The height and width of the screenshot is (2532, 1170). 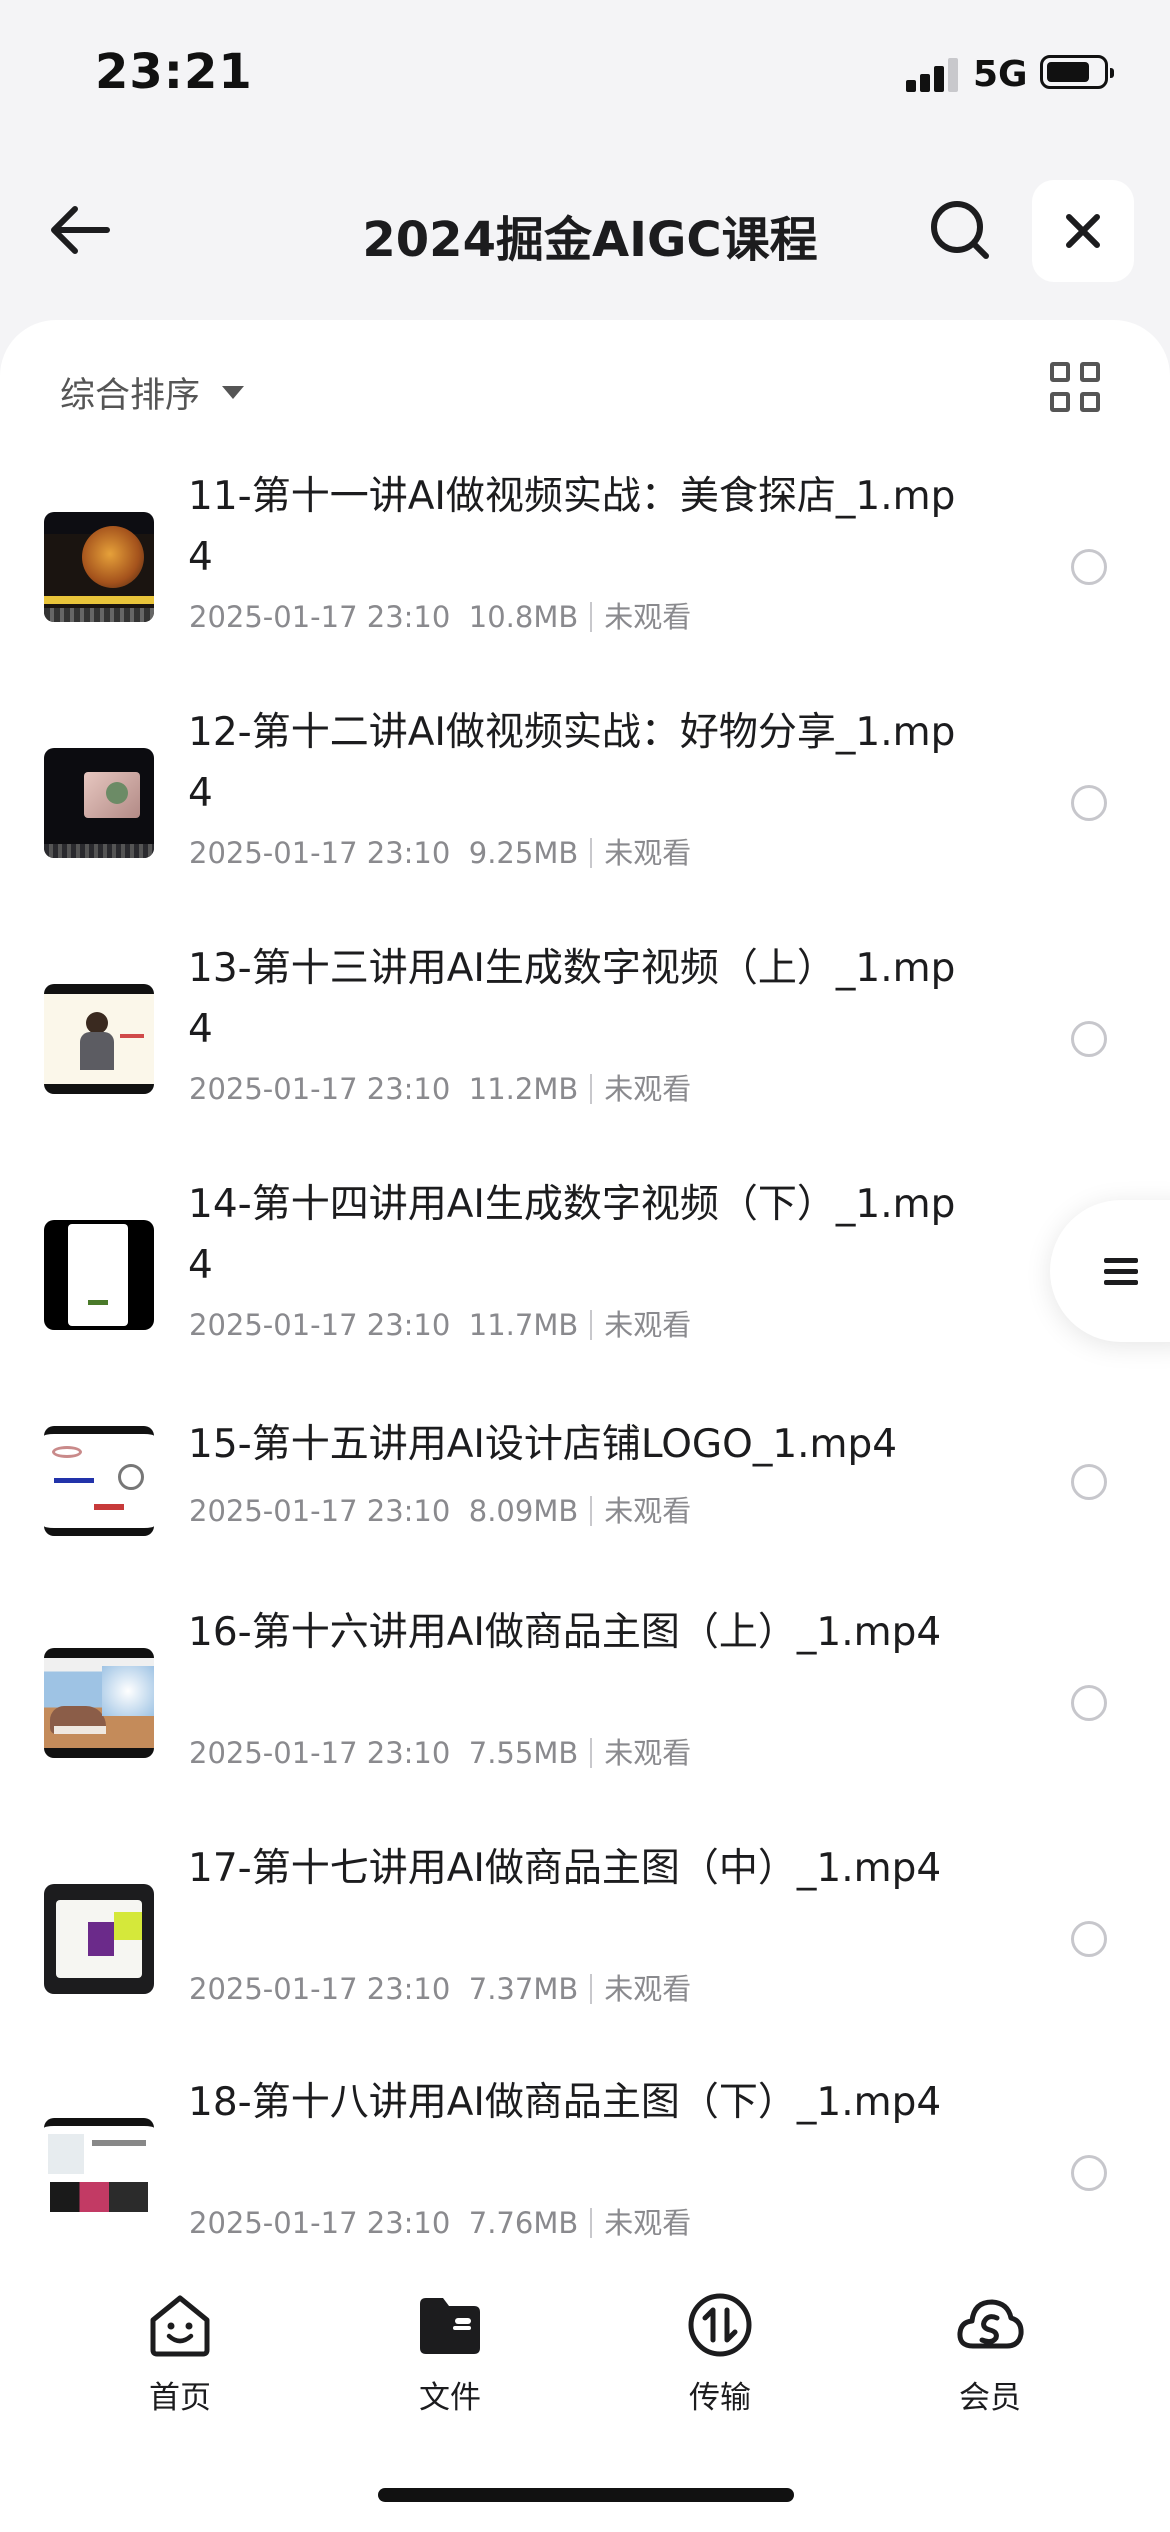 I want to click on file-name: 14-第十四讲用AI生成数字视频（下）_1.mp4, so click(x=572, y=1235).